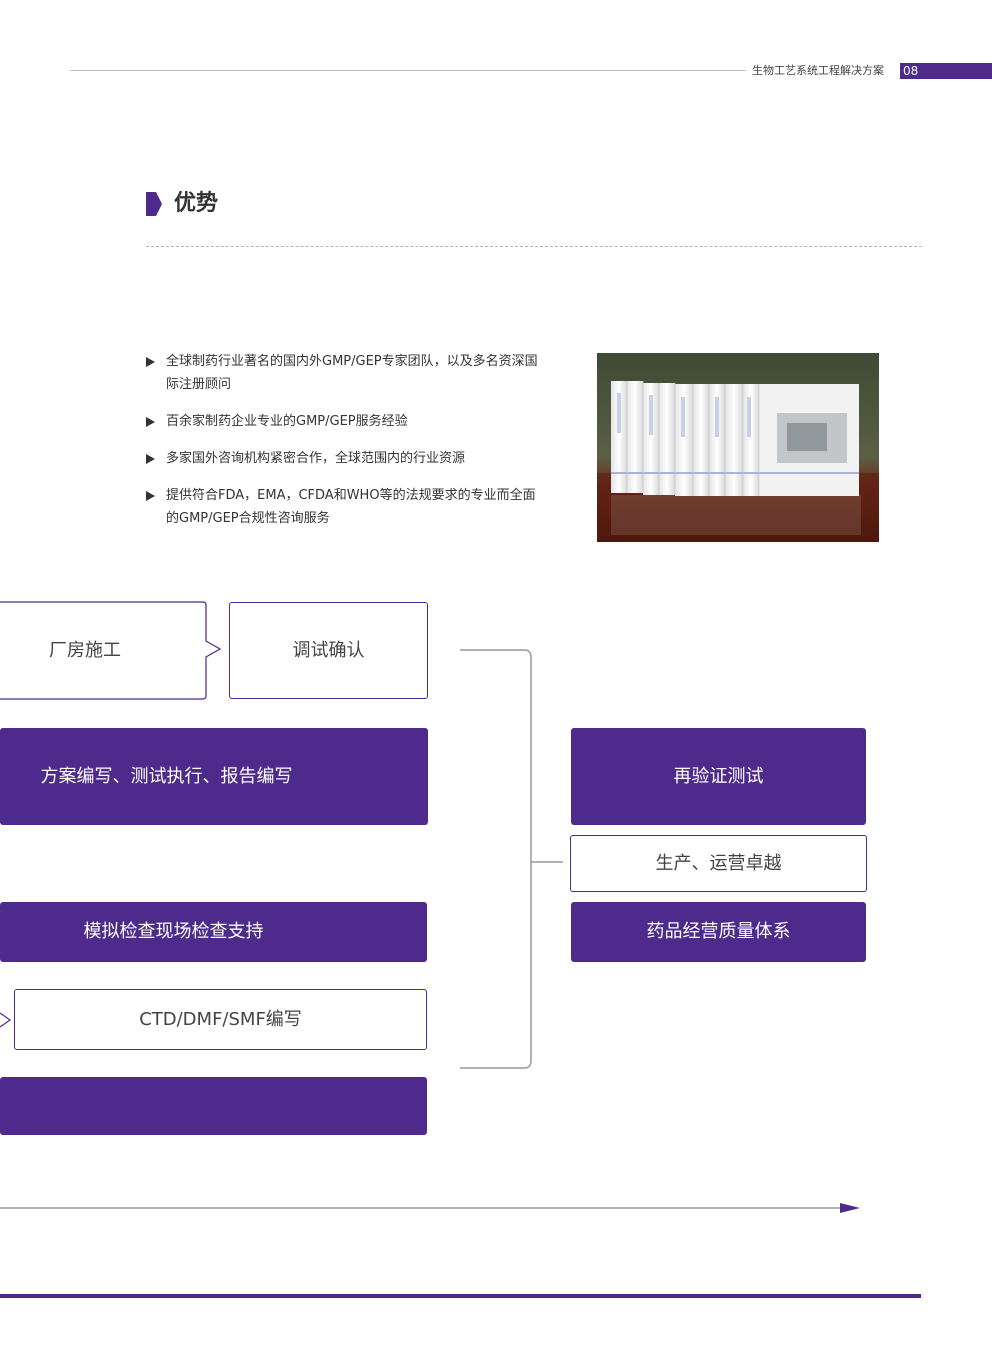 This screenshot has width=992, height=1347. I want to click on header-rule, so click(408, 70).